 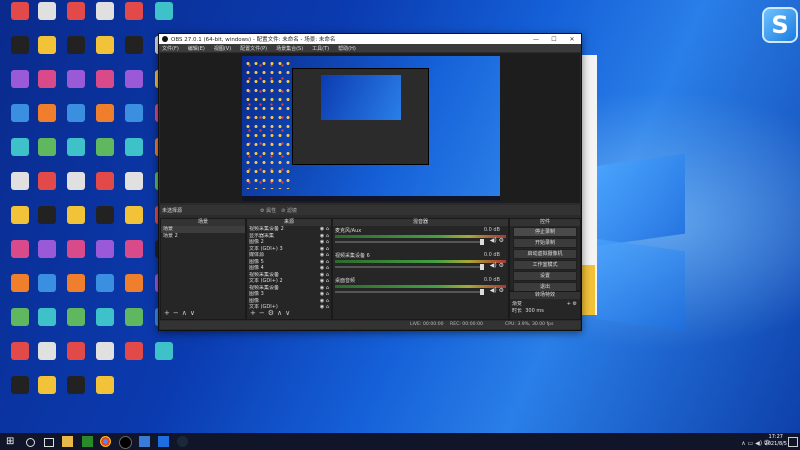 What do you see at coordinates (536, 39) in the screenshot?
I see `minimize-icon: —` at bounding box center [536, 39].